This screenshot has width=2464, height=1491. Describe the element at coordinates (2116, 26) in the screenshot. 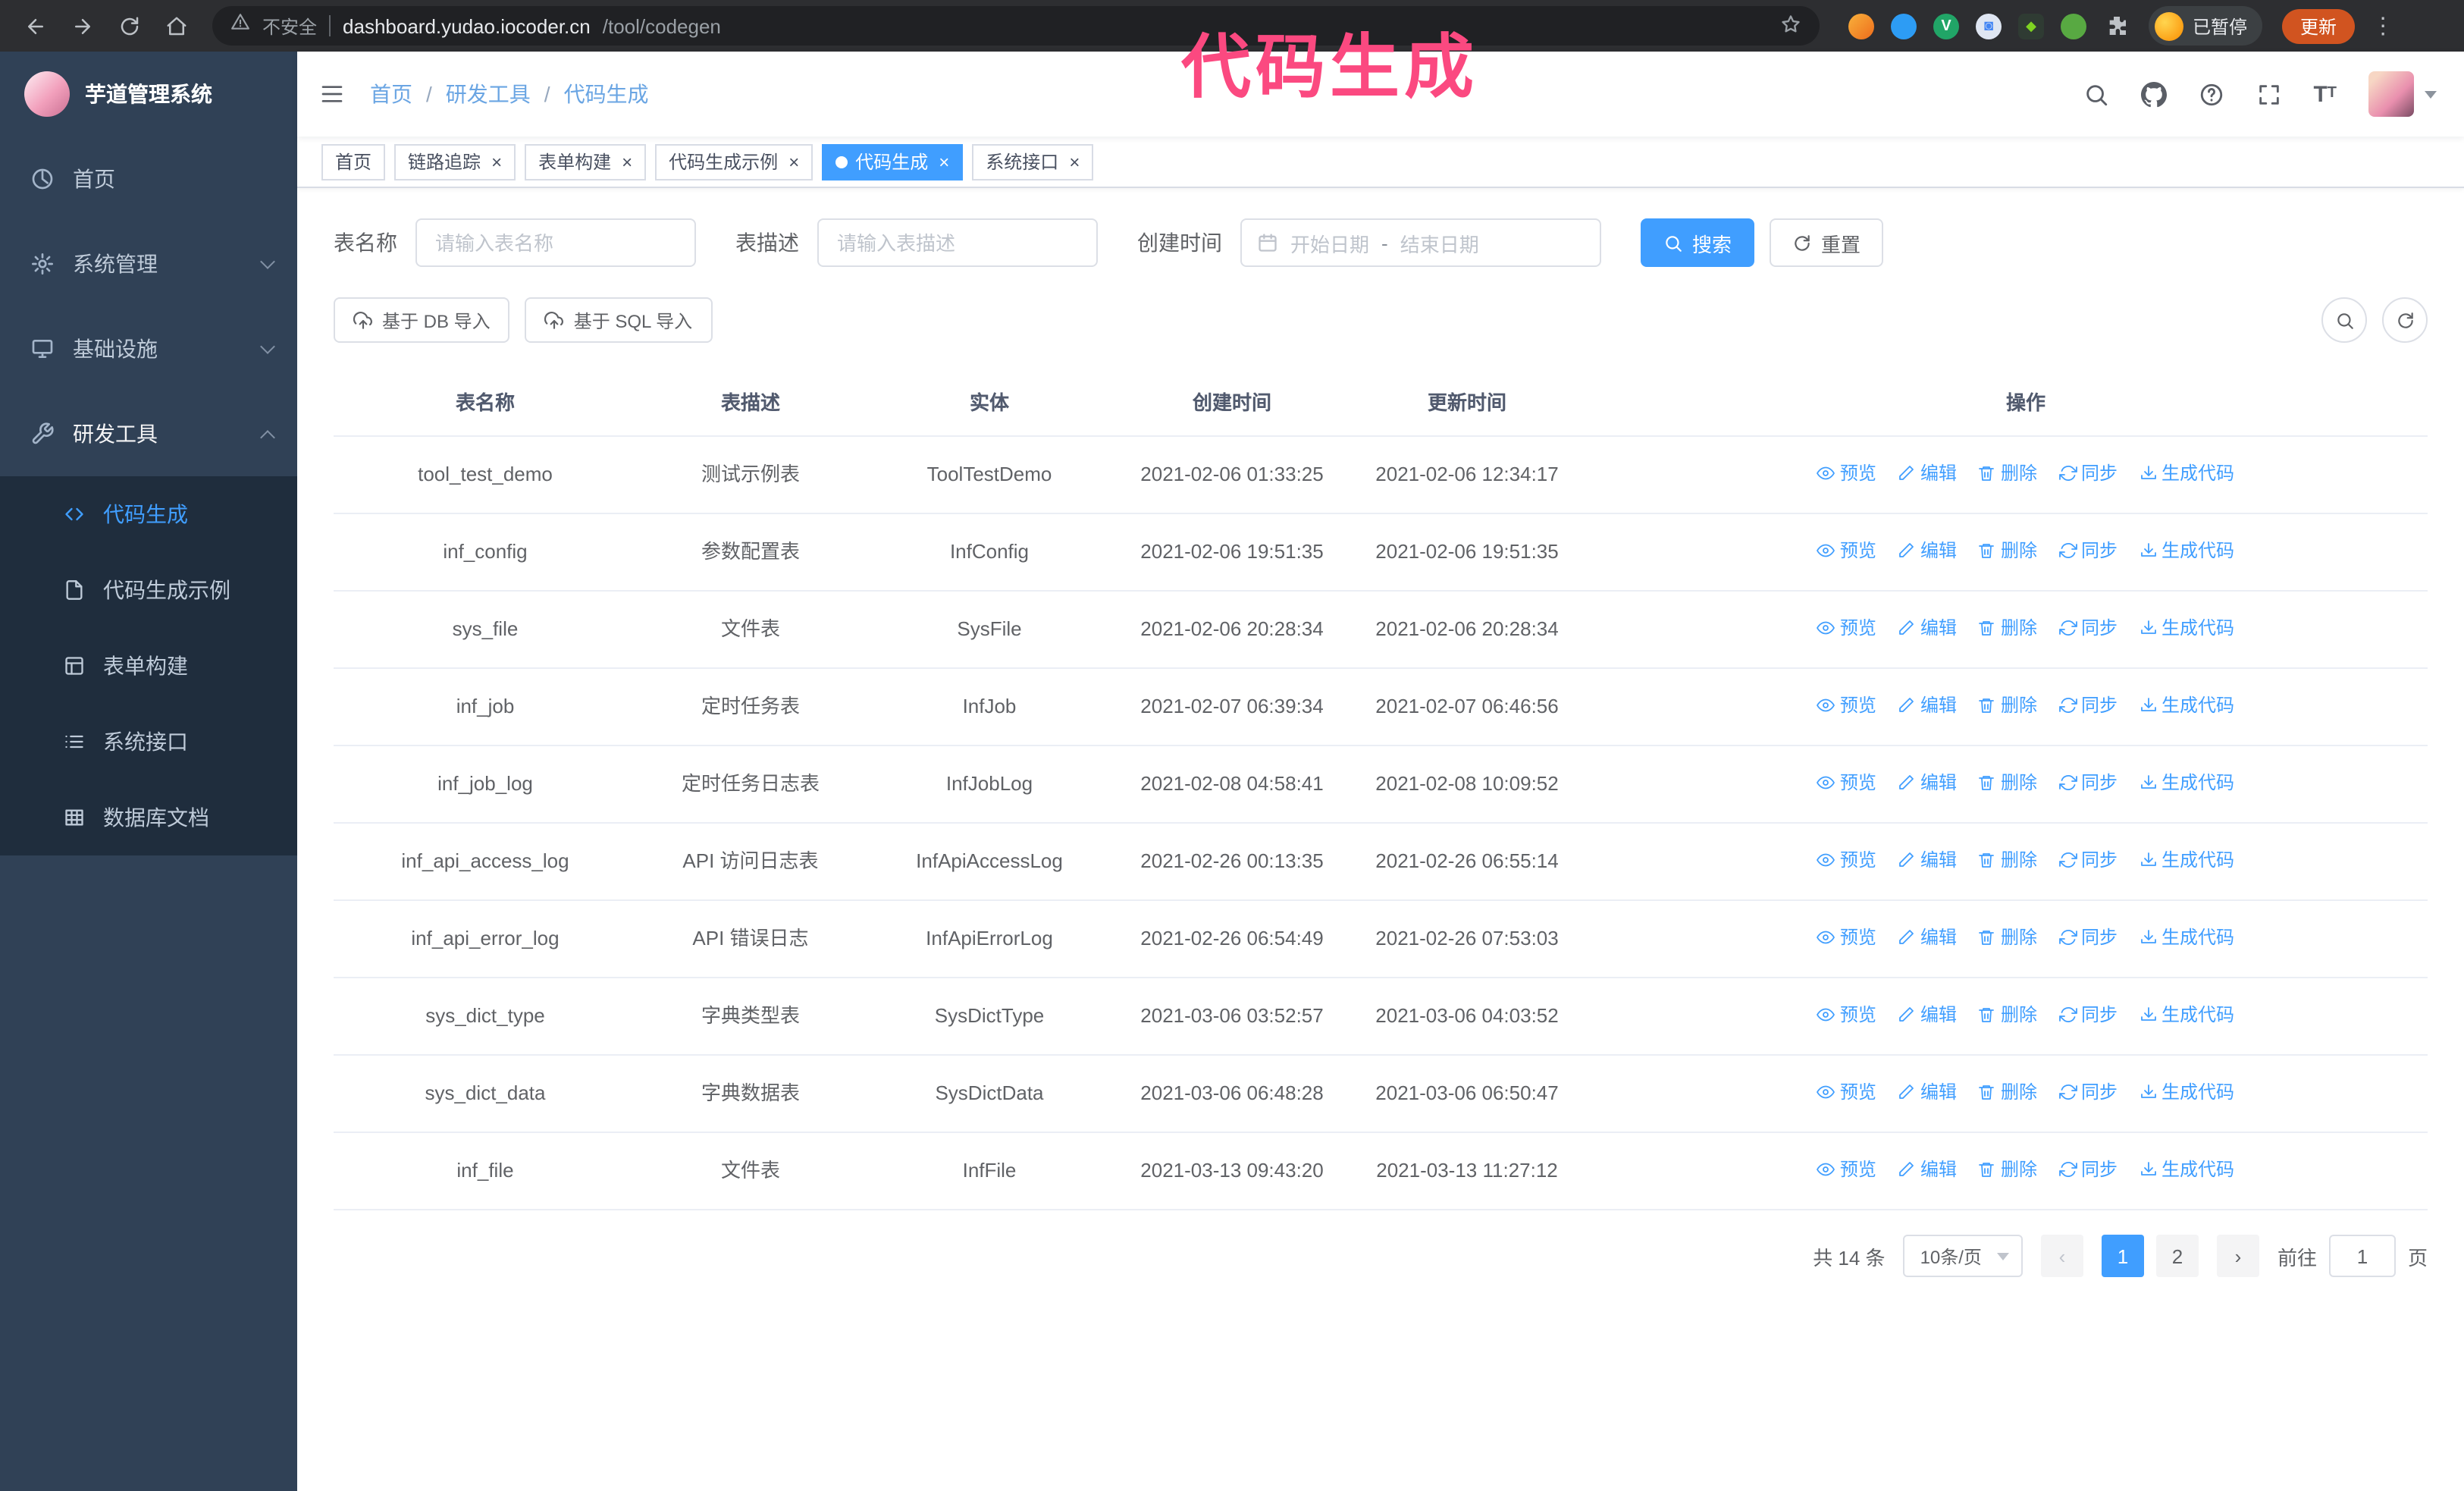

I see `extensions-puzzle-icon` at that location.